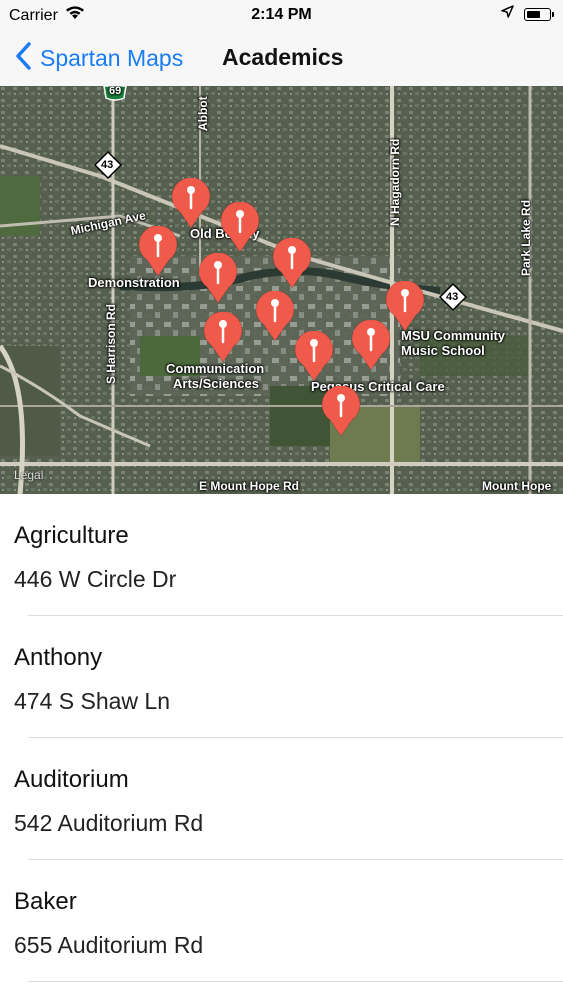 This screenshot has width=563, height=1000. I want to click on location-address: 655 Auditorium Rd, so click(109, 945).